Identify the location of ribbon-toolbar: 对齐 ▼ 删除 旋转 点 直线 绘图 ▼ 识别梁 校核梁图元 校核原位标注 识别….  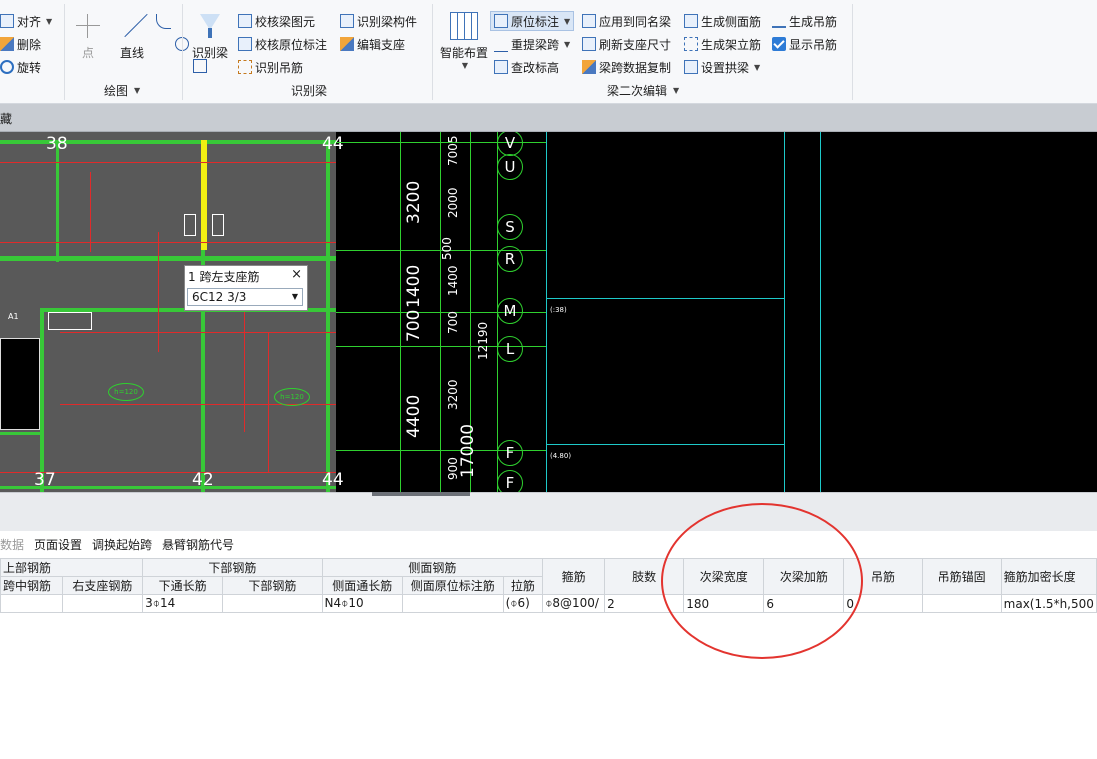
(548, 52).